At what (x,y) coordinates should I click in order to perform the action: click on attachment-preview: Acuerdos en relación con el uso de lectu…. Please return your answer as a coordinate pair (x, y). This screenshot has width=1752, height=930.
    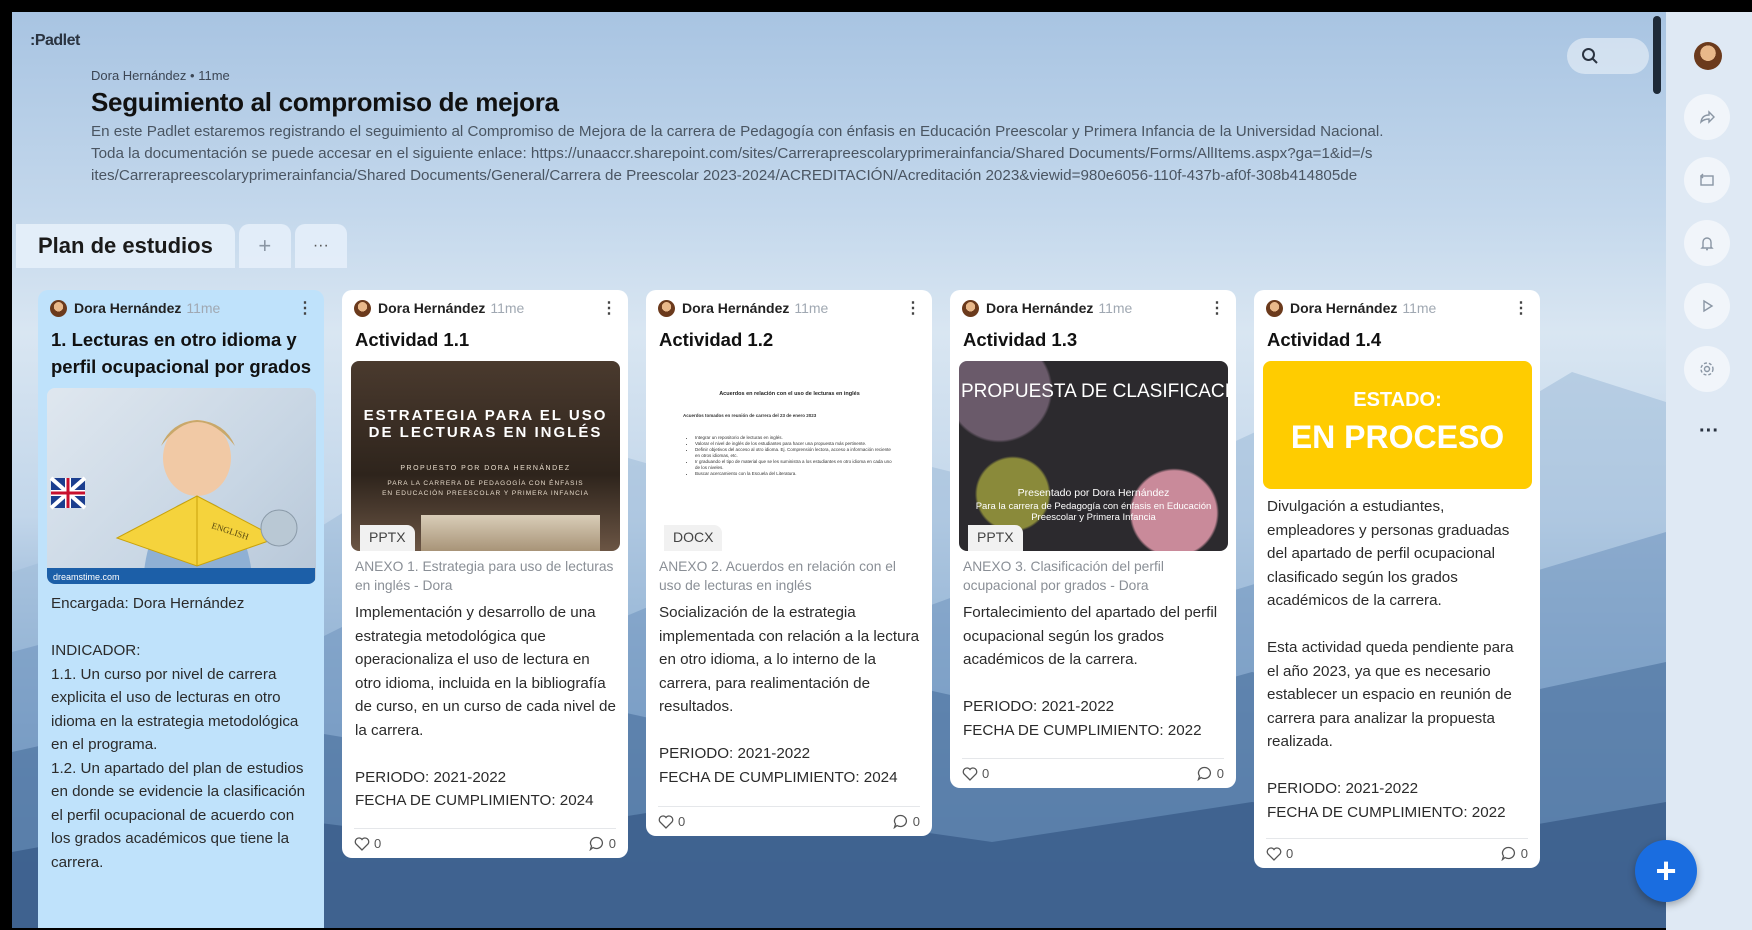
    Looking at the image, I should click on (789, 456).